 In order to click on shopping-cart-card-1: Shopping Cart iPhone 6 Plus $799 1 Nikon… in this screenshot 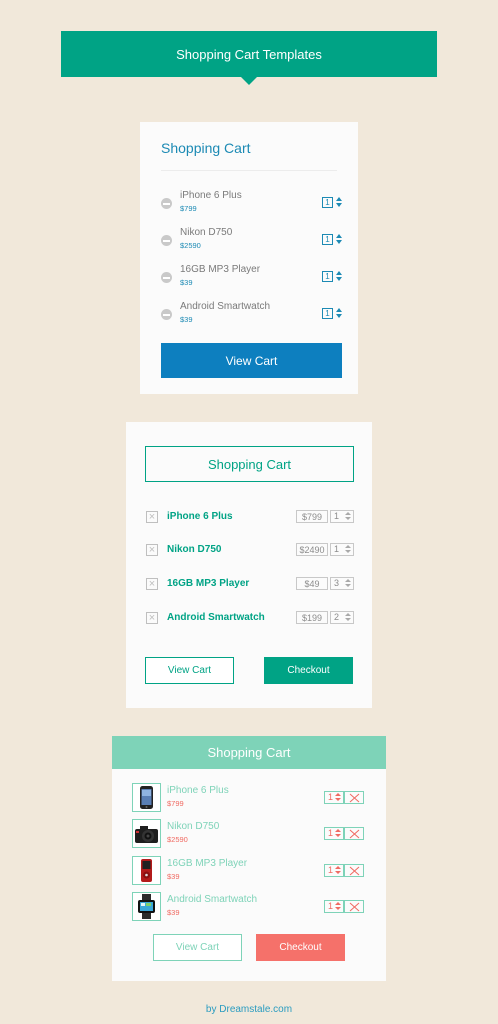, I will do `click(249, 258)`.